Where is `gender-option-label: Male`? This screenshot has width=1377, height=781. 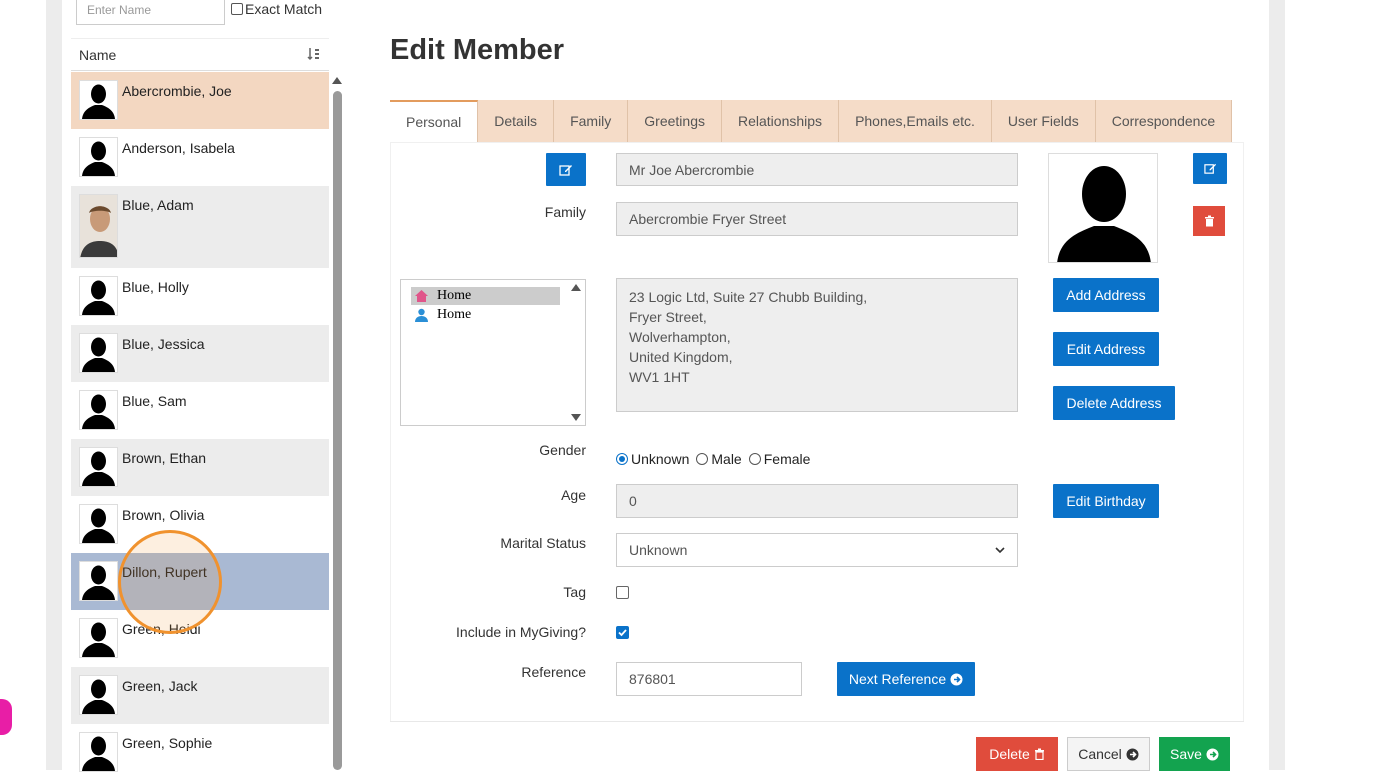 gender-option-label: Male is located at coordinates (726, 459).